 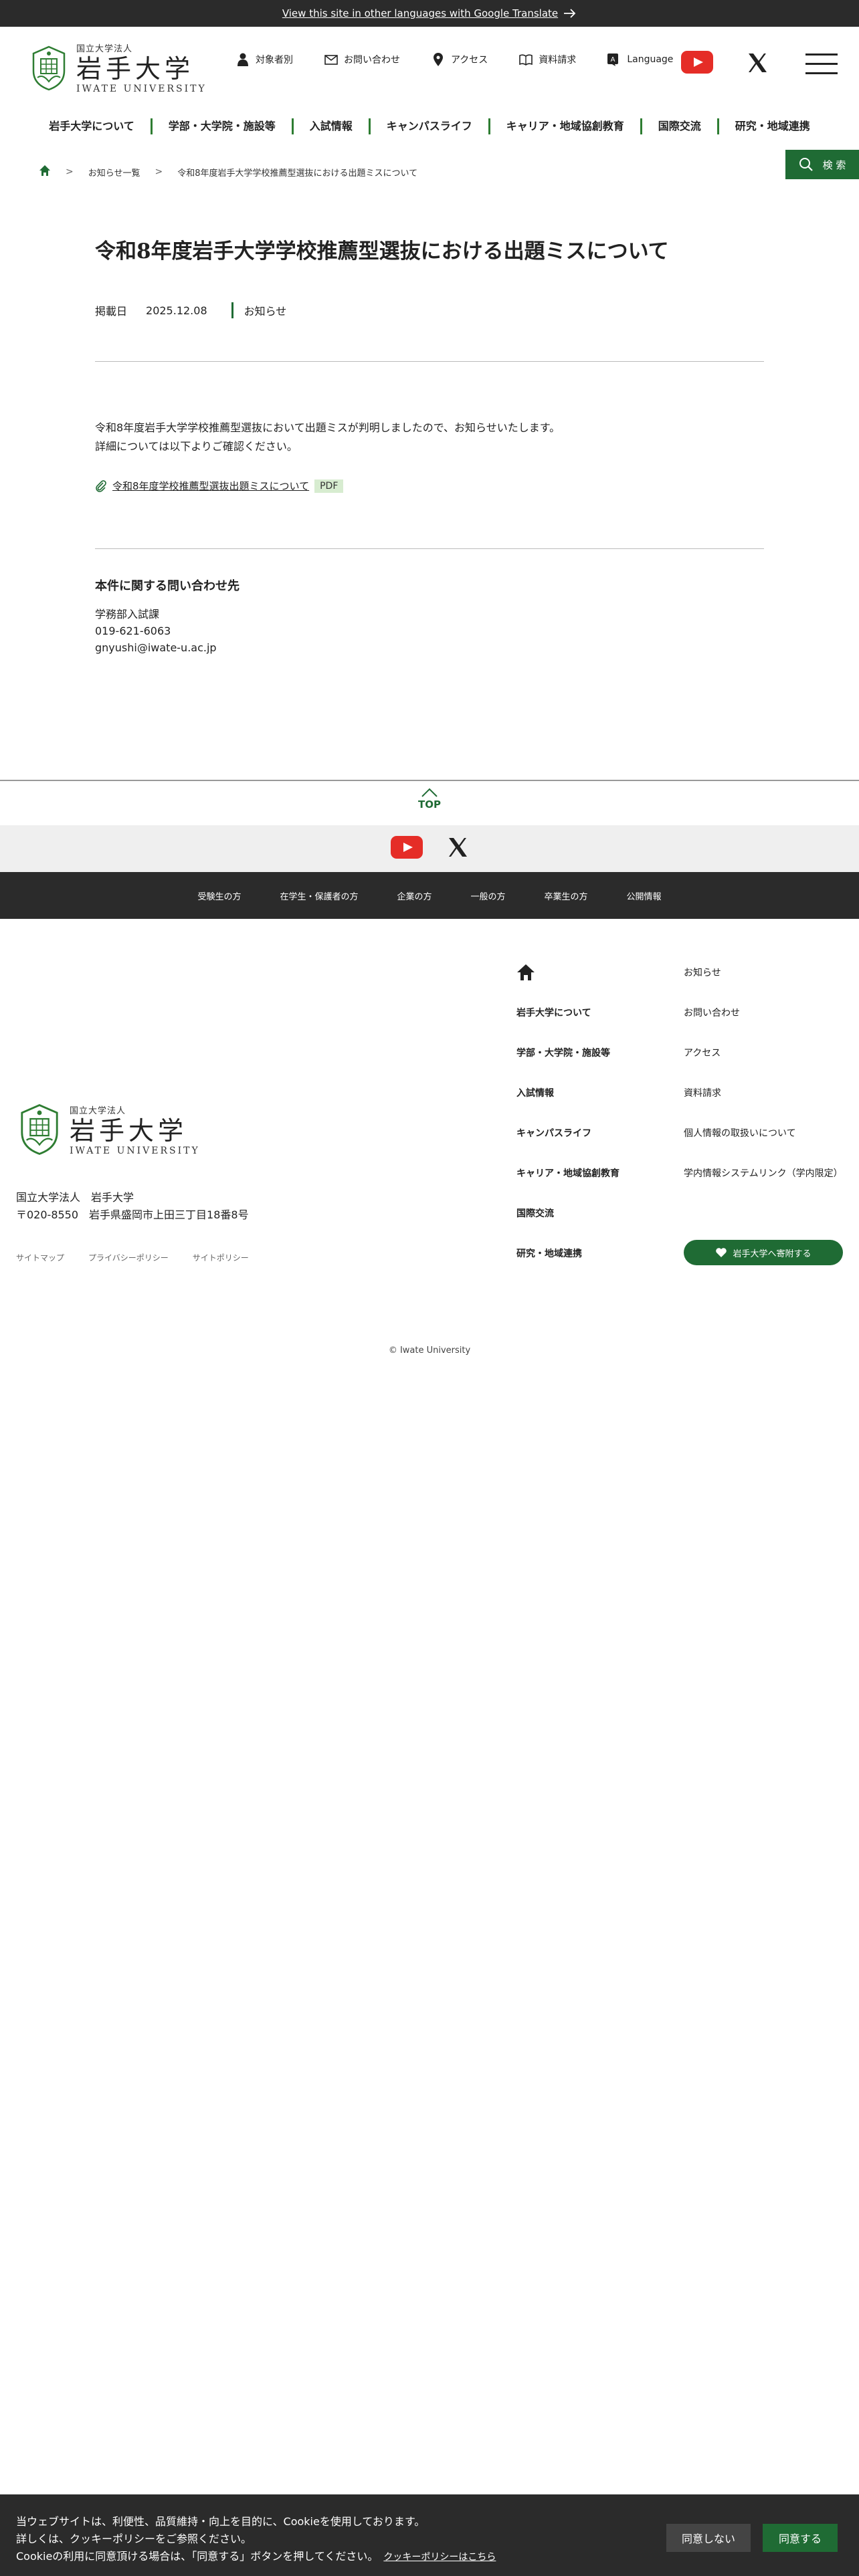 I want to click on footer-sub-link: 学内情報システムリンク（学内限定）, so click(x=764, y=1173).